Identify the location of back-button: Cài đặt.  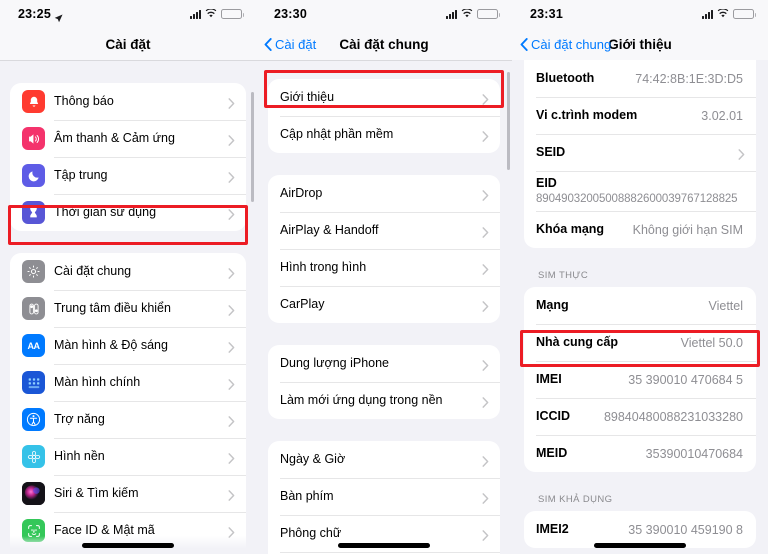
(290, 44).